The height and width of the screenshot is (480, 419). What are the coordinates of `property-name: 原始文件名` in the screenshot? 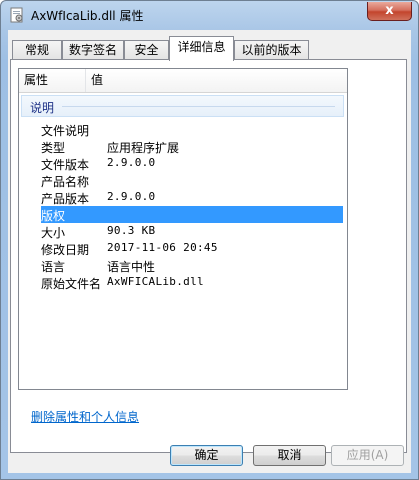 It's located at (71, 284).